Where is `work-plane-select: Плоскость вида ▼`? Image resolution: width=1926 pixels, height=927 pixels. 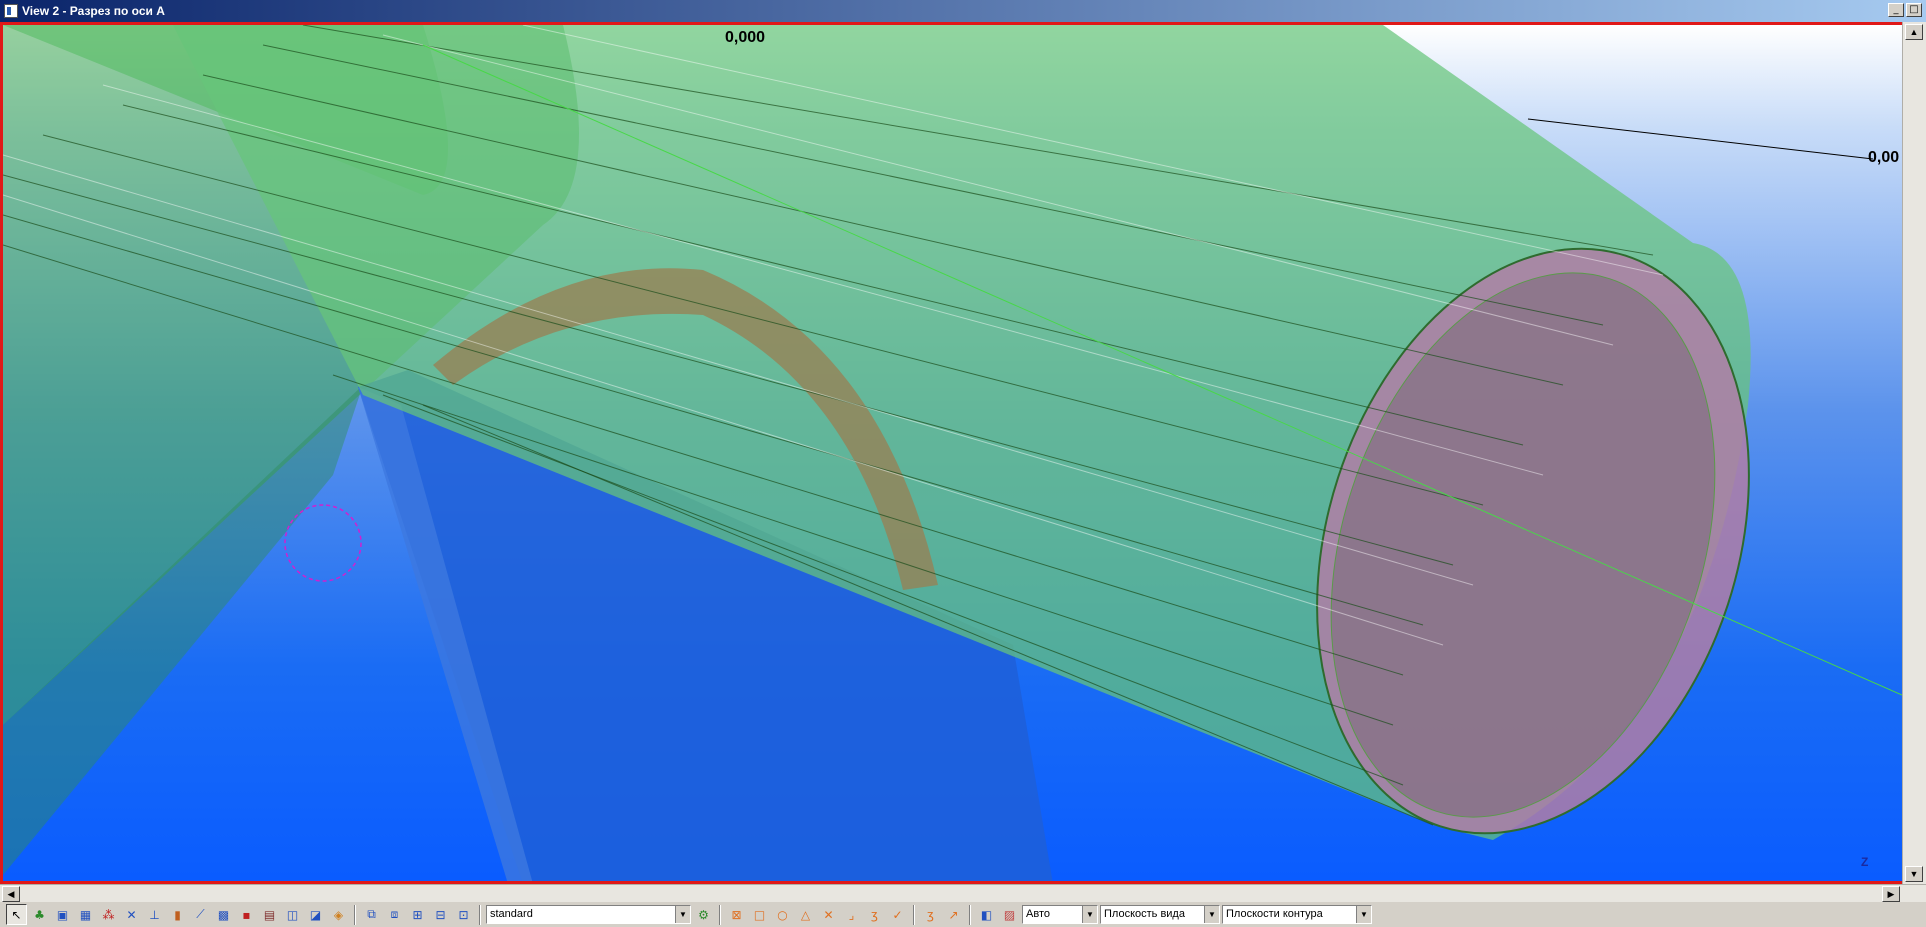 work-plane-select: Плоскость вида ▼ is located at coordinates (1160, 914).